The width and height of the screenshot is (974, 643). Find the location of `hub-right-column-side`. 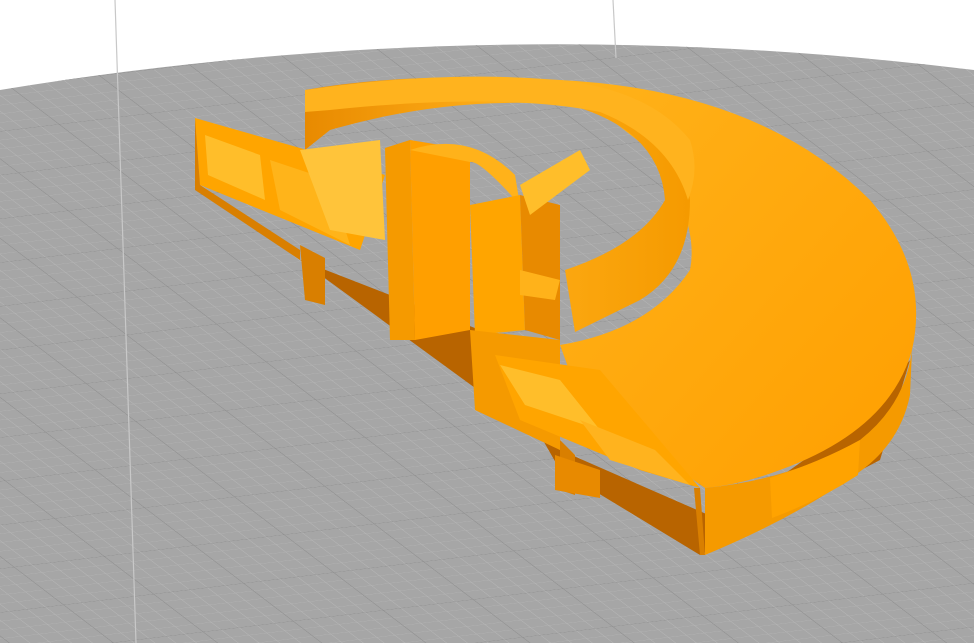

hub-right-column-side is located at coordinates (540, 267).